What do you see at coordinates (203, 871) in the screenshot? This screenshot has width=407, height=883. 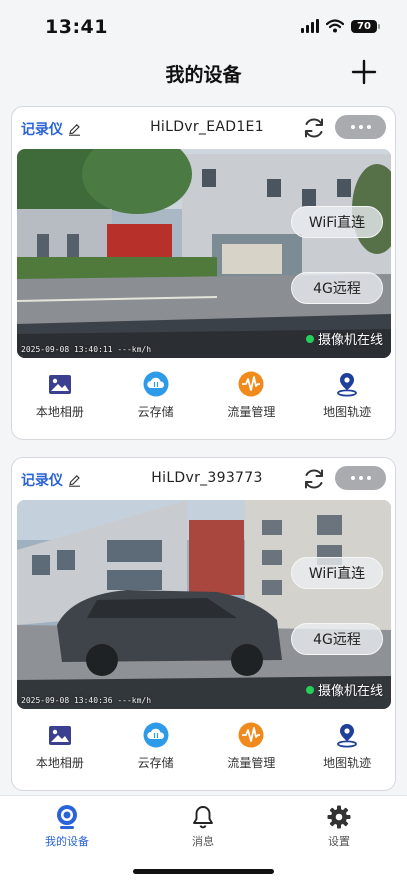 I see `home-indicator` at bounding box center [203, 871].